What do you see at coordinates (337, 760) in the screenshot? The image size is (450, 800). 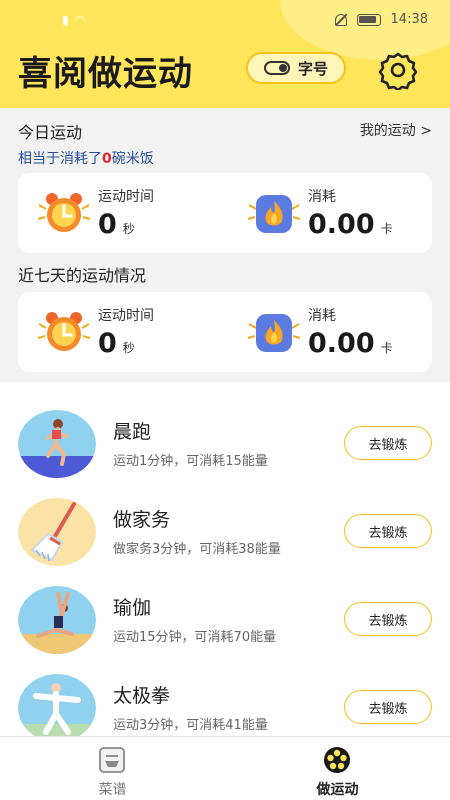 I see `exercise-icon` at bounding box center [337, 760].